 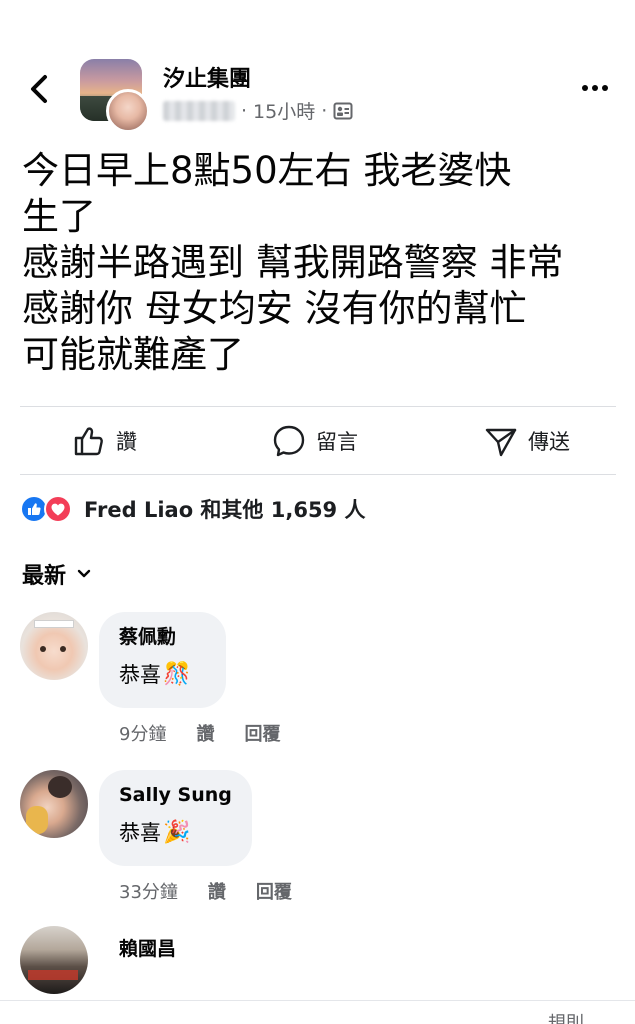 What do you see at coordinates (289, 441) in the screenshot?
I see `comment-bubble-icon` at bounding box center [289, 441].